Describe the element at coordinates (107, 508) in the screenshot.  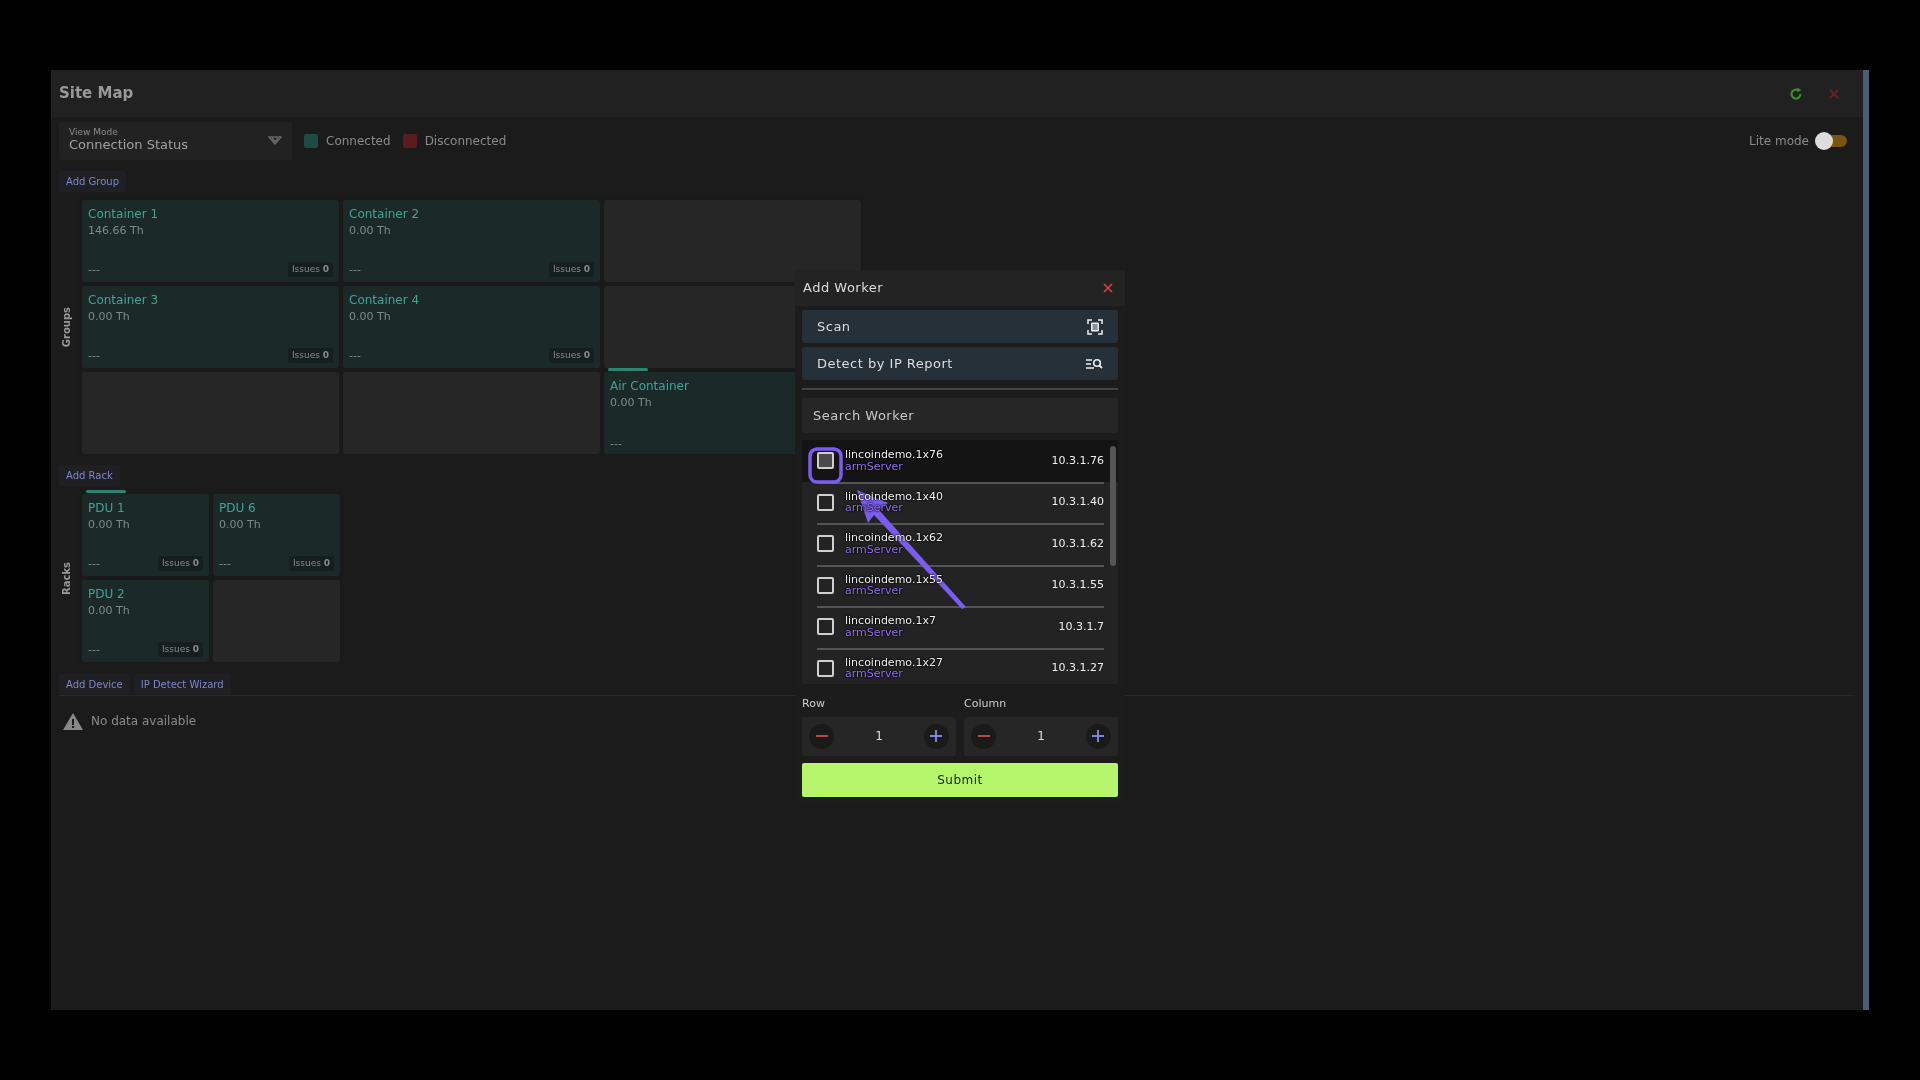
I see `card-title: PDU 1` at that location.